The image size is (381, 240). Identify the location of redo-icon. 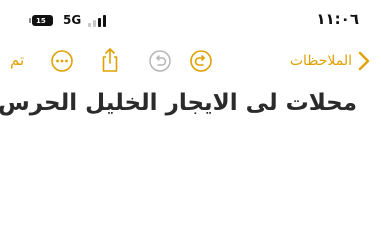
(201, 61).